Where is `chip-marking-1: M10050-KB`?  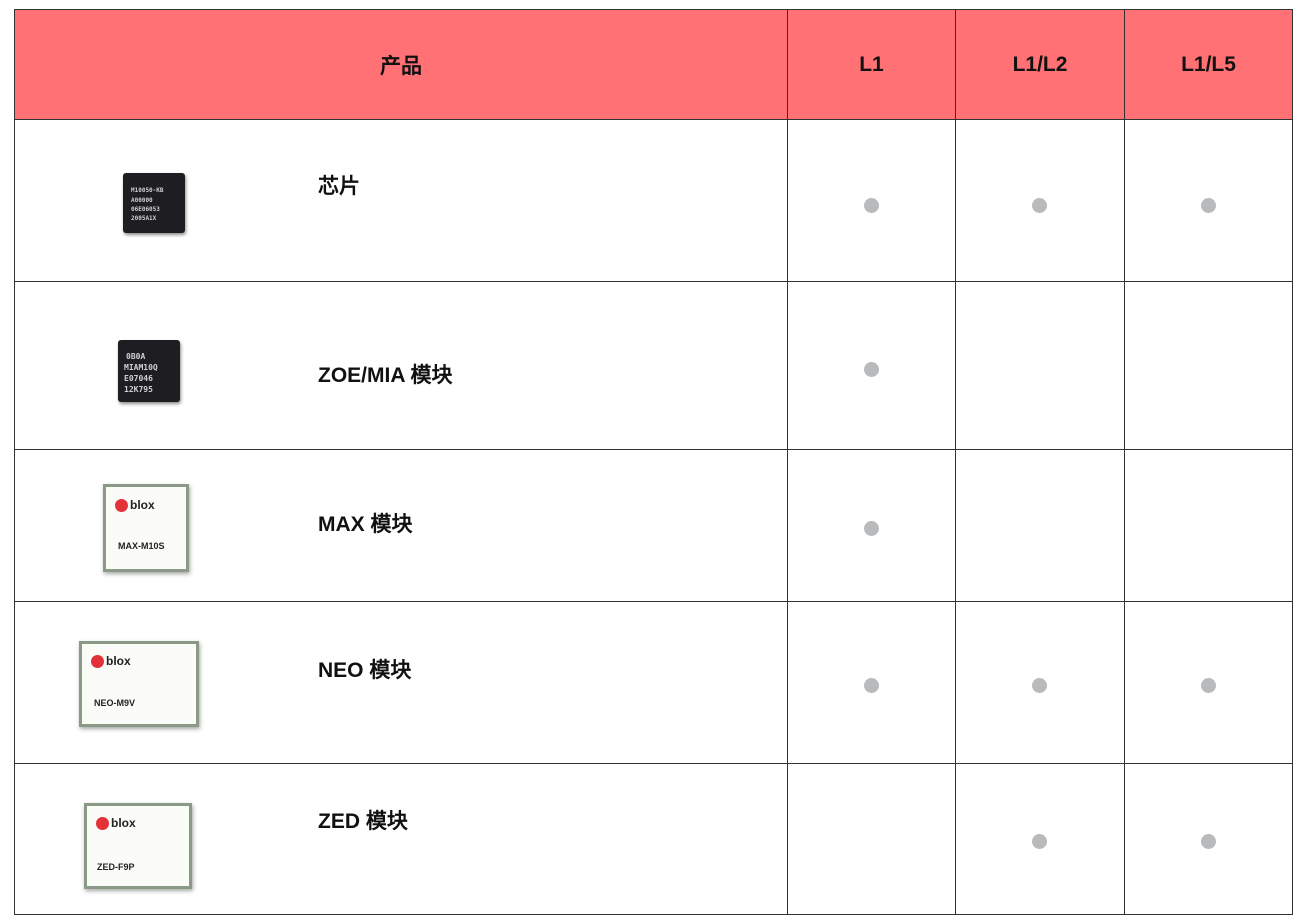 chip-marking-1: M10050-KB is located at coordinates (147, 190).